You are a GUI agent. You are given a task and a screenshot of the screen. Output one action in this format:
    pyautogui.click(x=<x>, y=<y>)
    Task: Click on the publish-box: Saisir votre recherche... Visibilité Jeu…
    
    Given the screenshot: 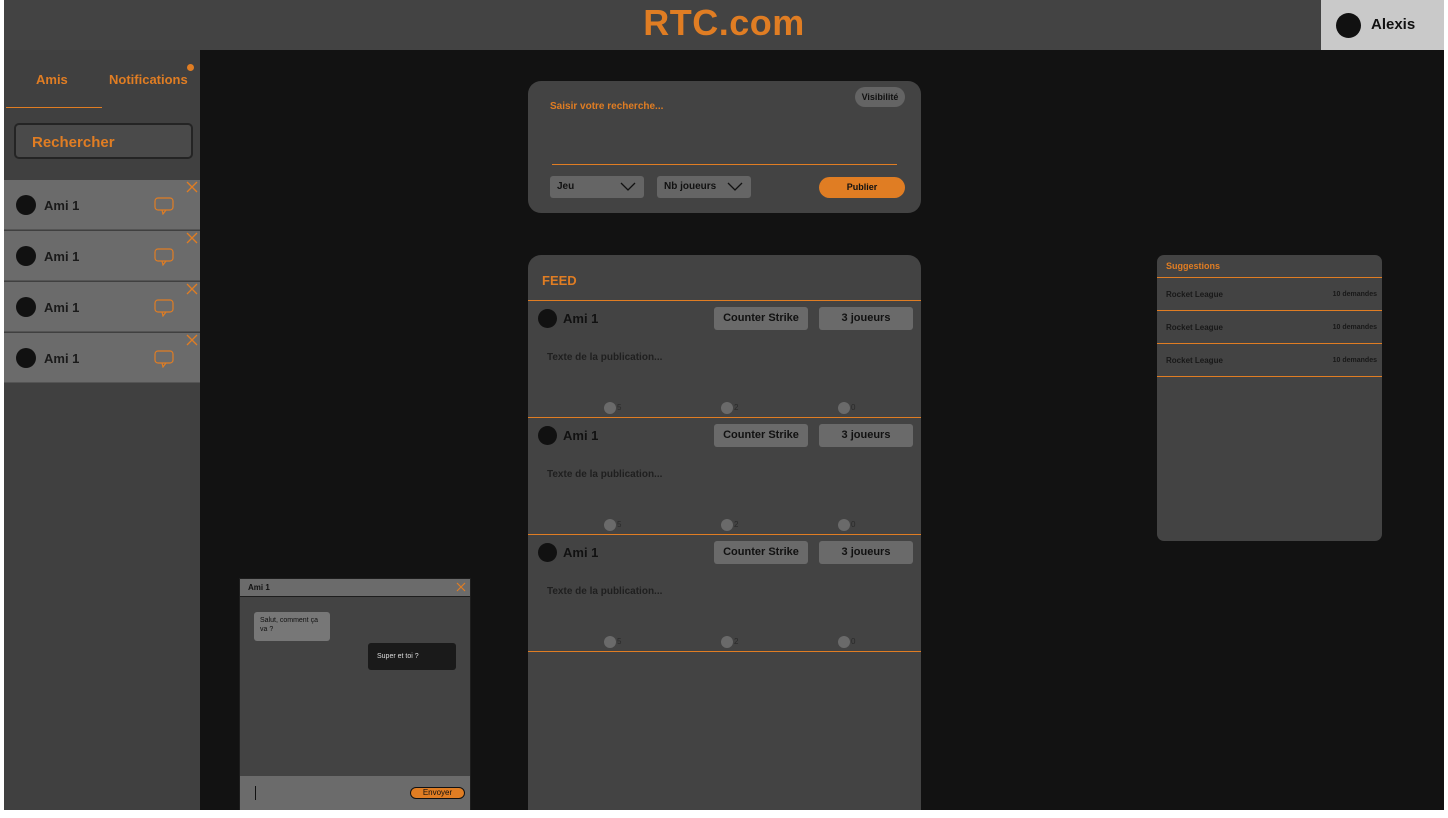 What is the action you would take?
    pyautogui.click(x=724, y=147)
    